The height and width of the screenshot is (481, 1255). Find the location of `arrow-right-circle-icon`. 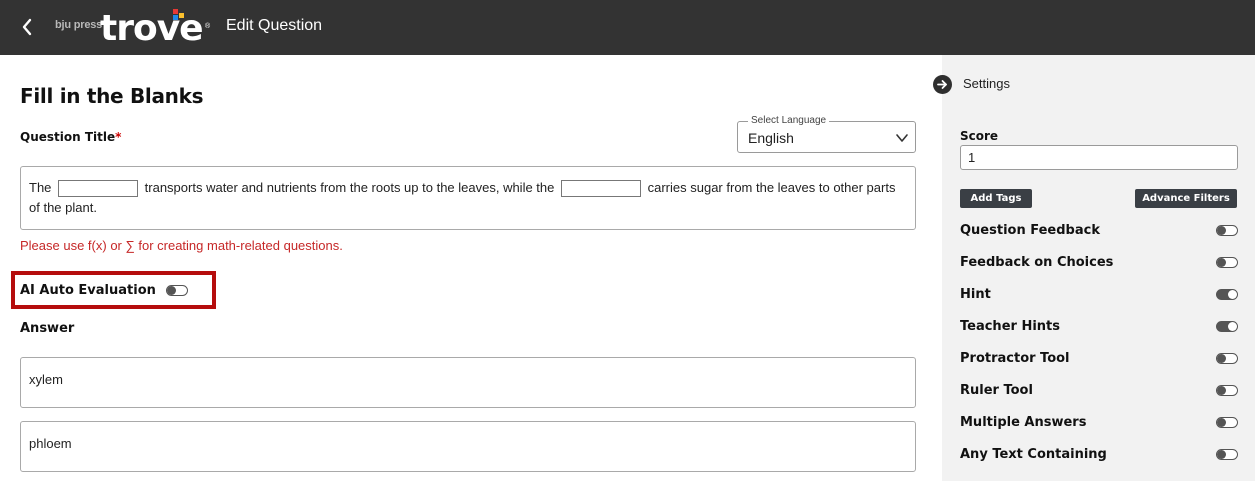

arrow-right-circle-icon is located at coordinates (942, 84).